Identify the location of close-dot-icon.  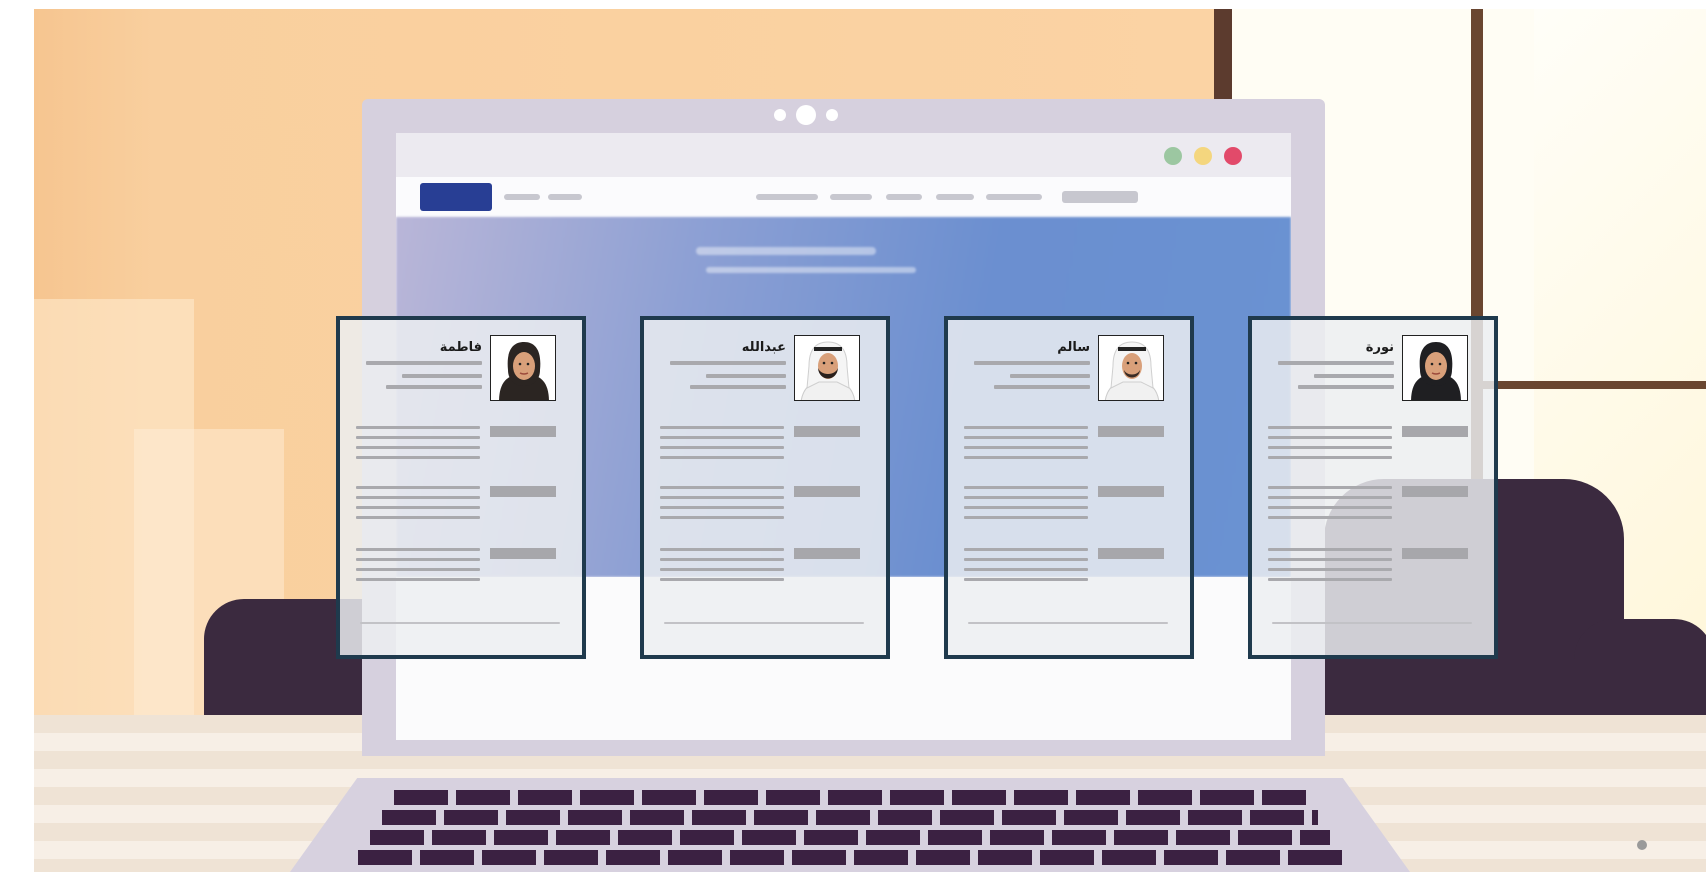
(1233, 156).